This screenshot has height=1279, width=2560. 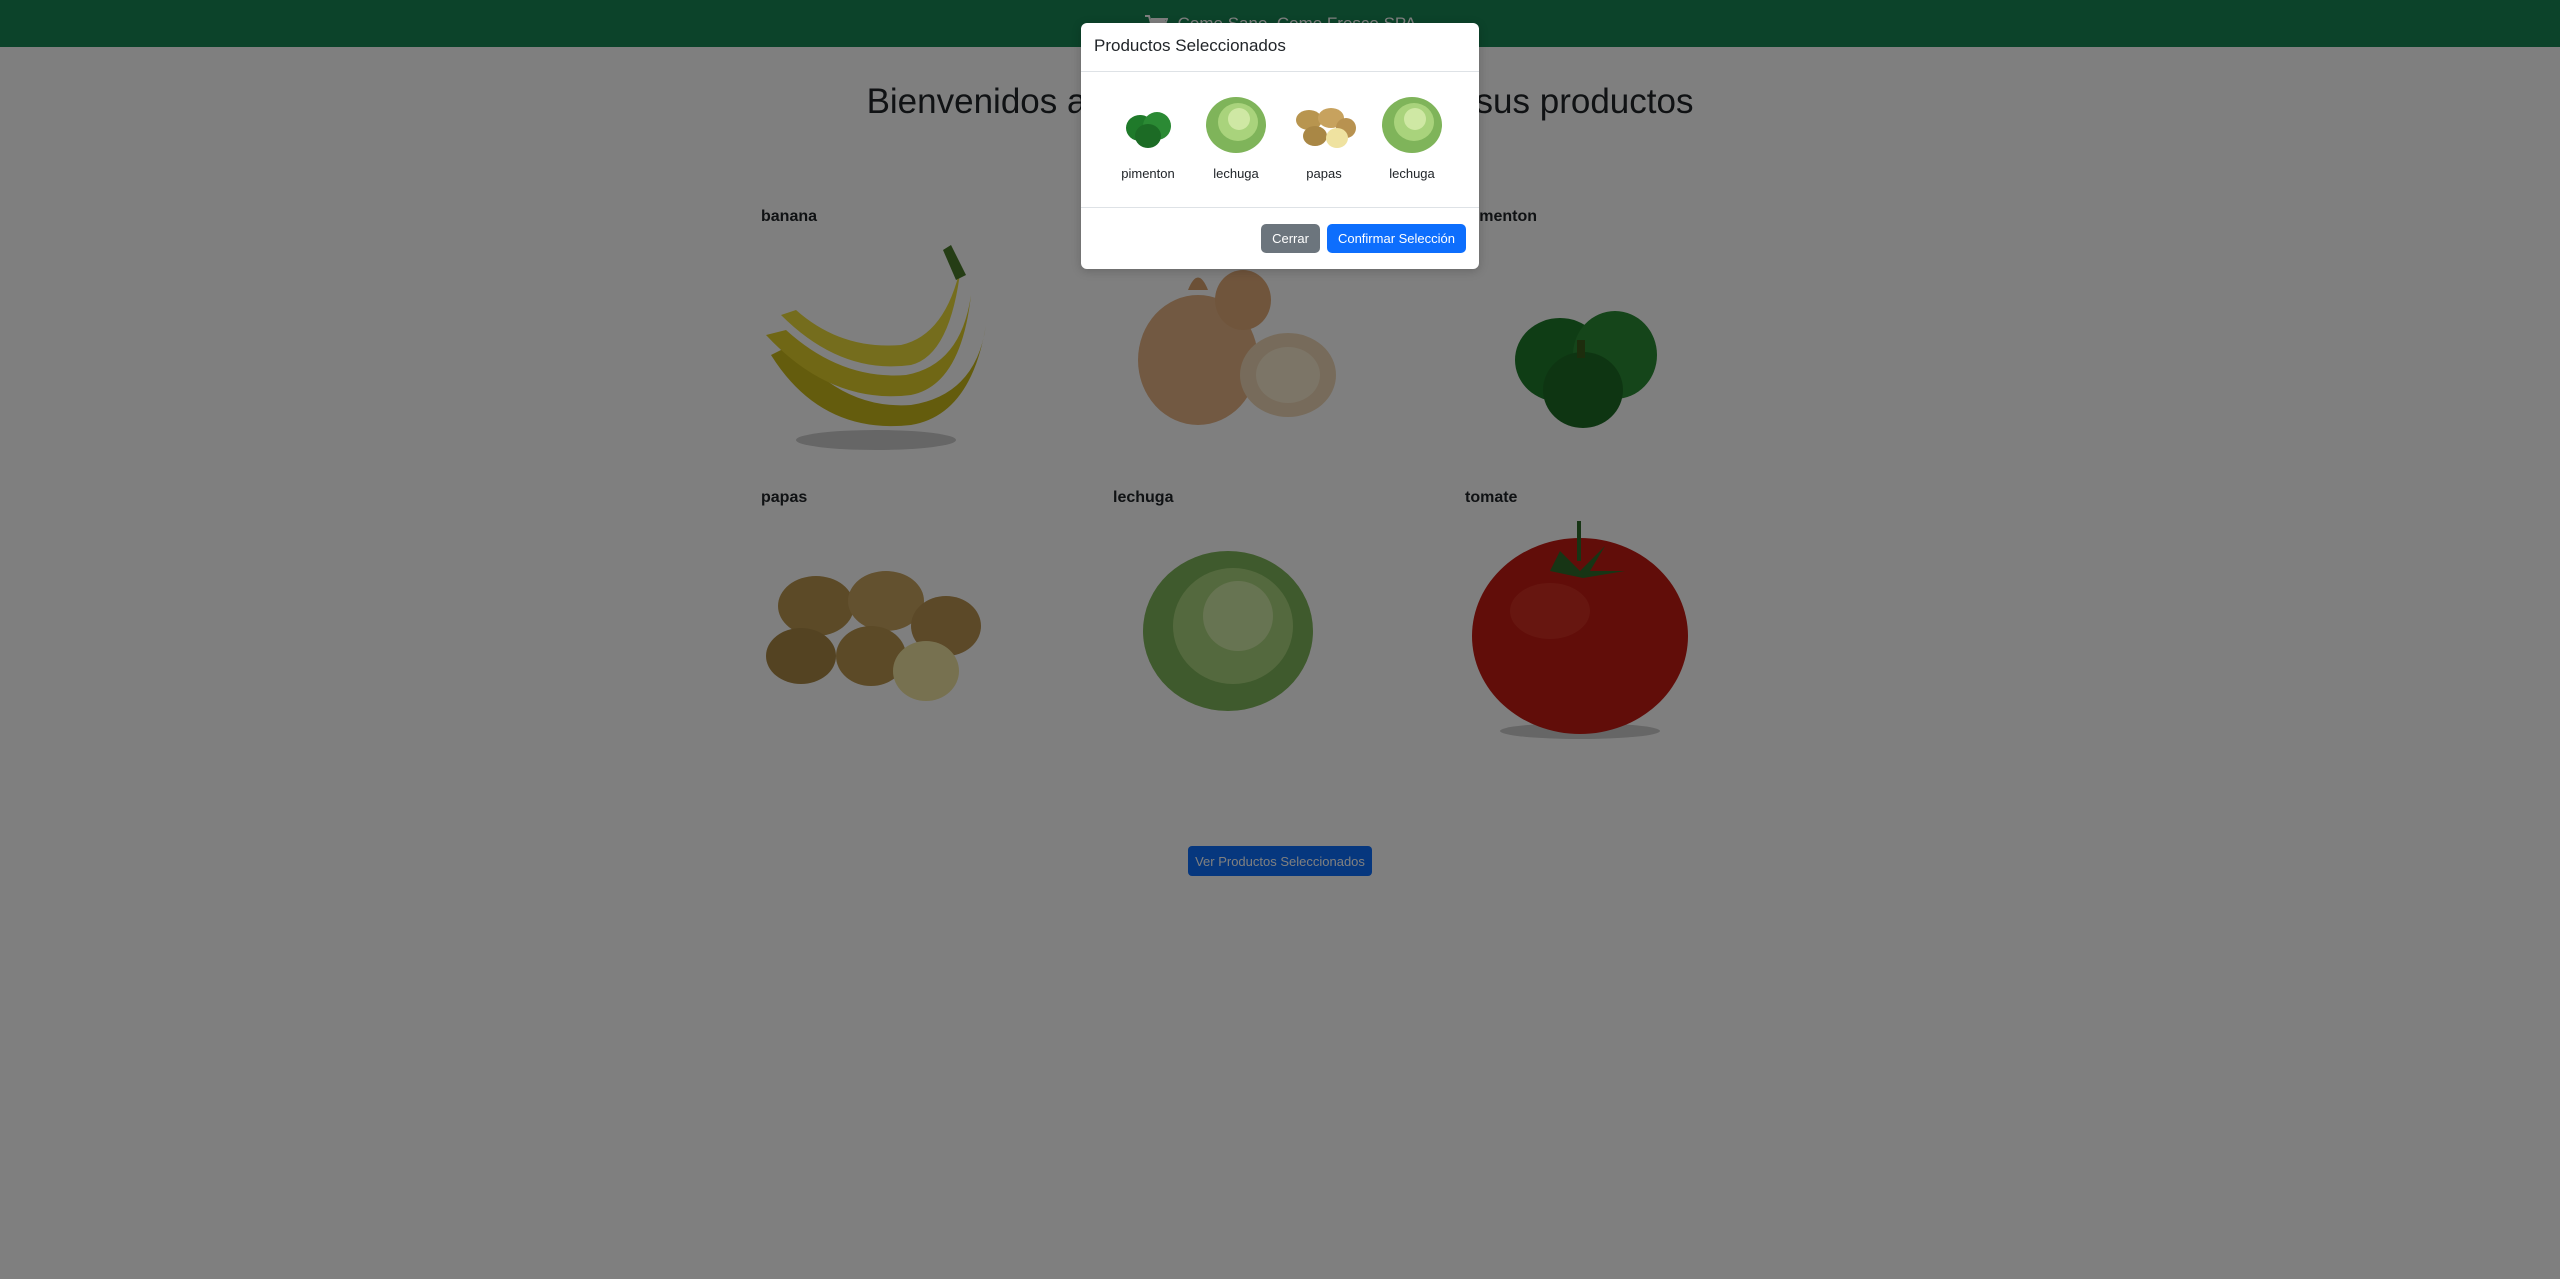 What do you see at coordinates (1324, 149) in the screenshot?
I see `selected-item: papas` at bounding box center [1324, 149].